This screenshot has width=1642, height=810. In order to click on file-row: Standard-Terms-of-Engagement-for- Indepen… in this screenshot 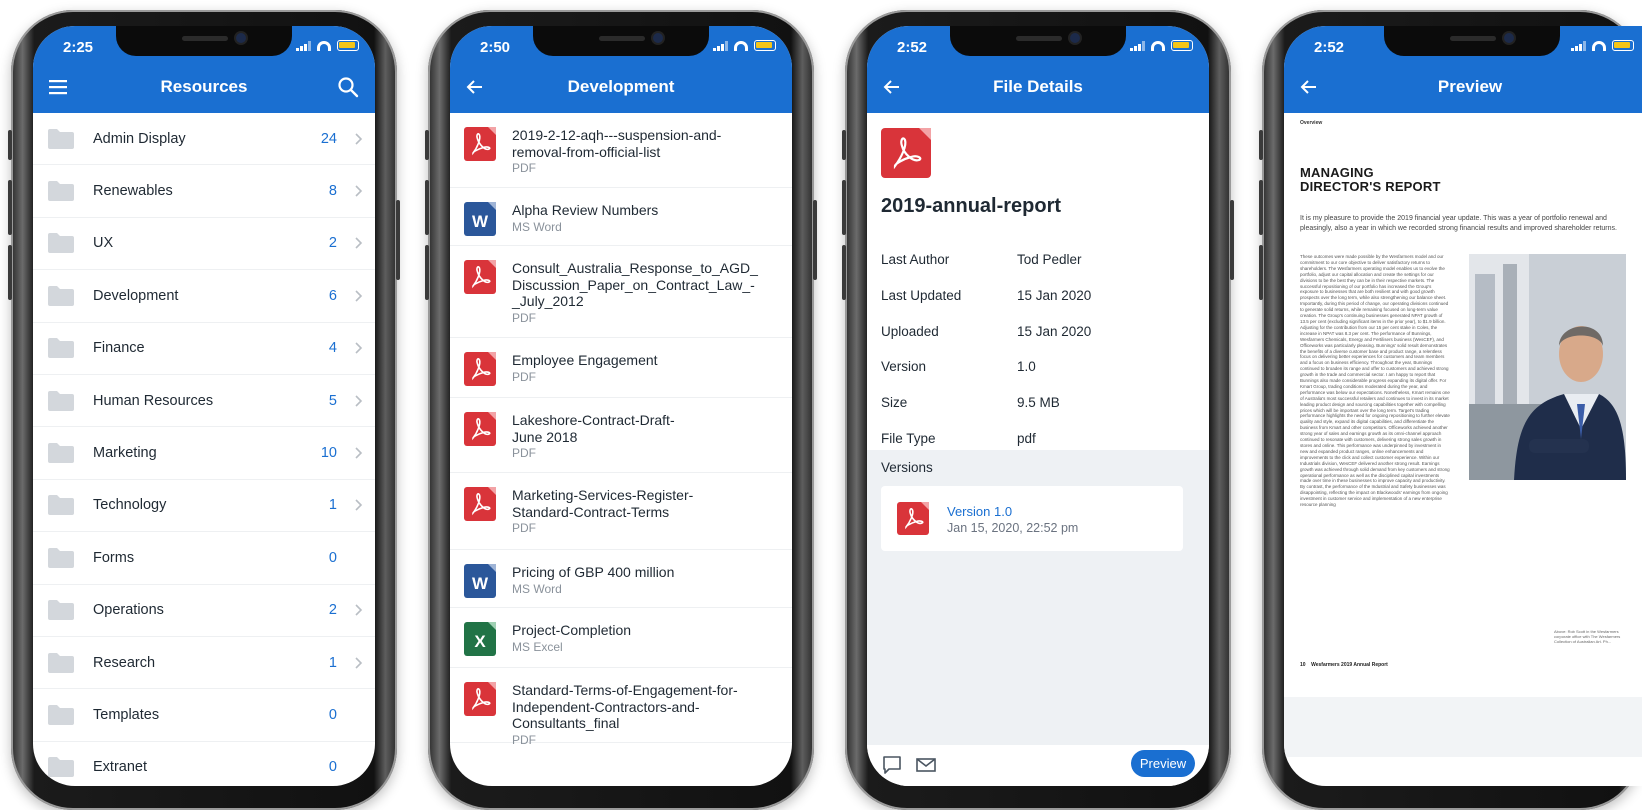, I will do `click(621, 707)`.